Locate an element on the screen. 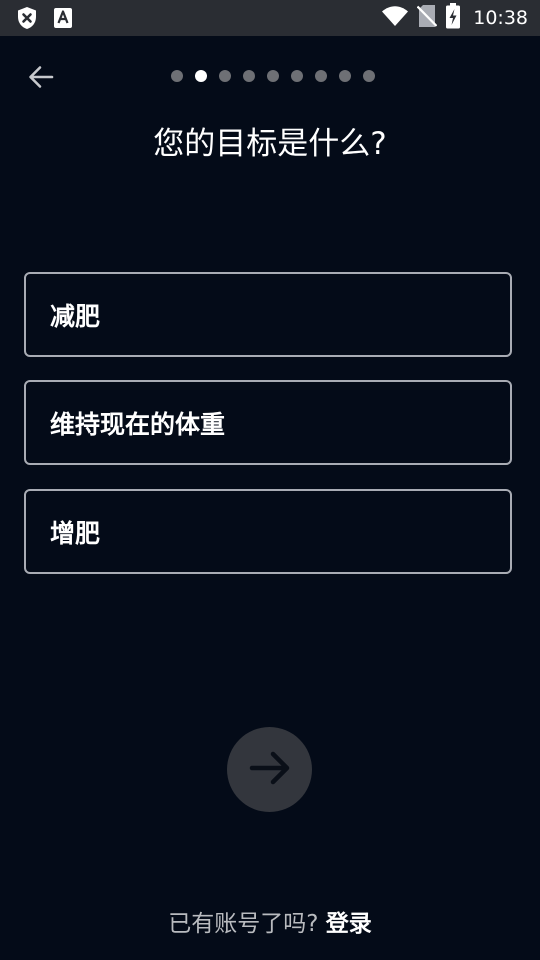 This screenshot has height=960, width=540. arrow-left-icon is located at coordinates (41, 79).